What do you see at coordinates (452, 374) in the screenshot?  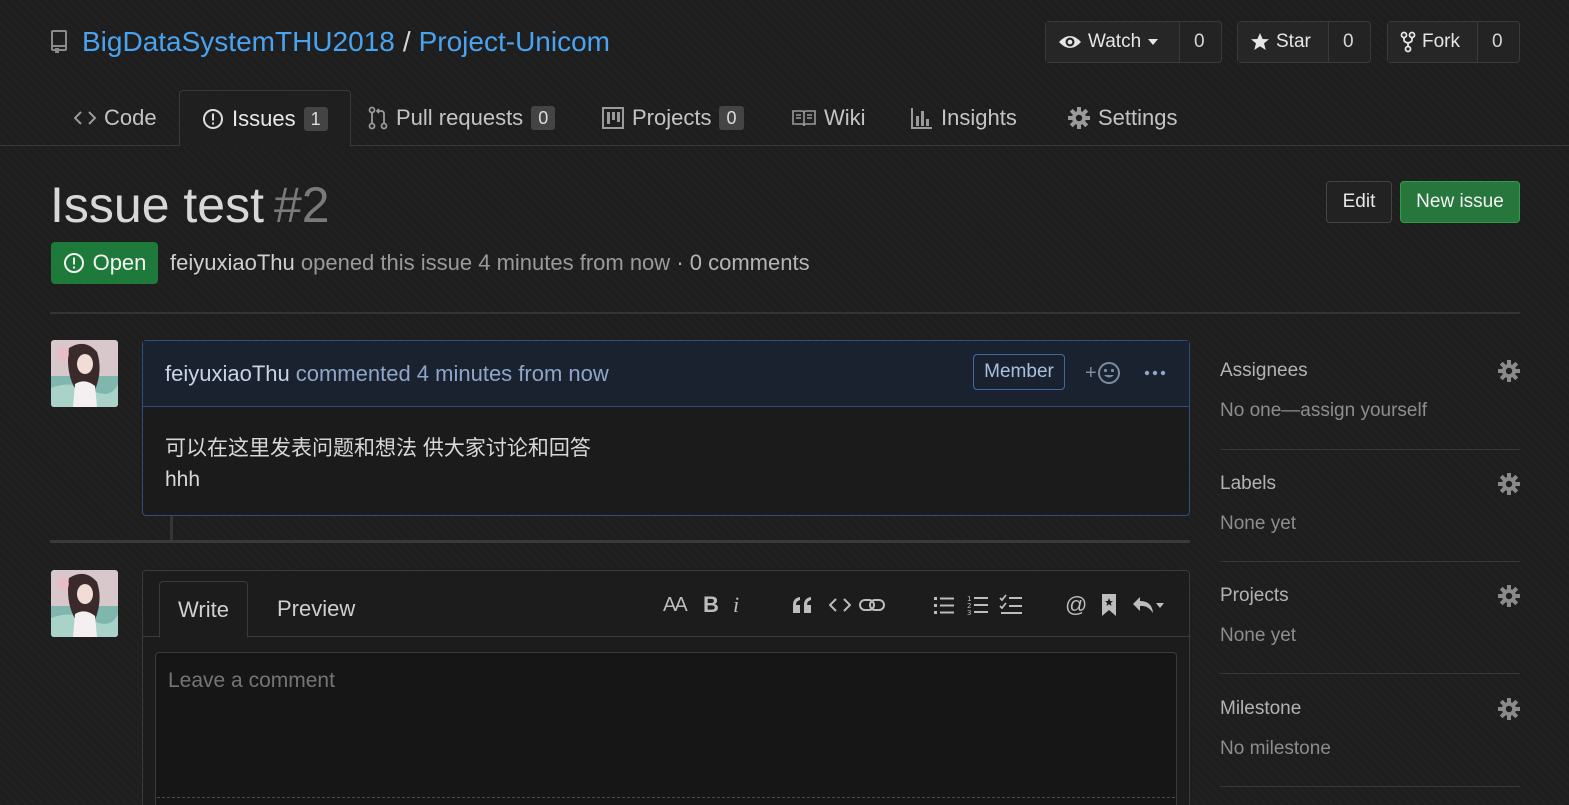 I see `comment-timestamp: commented 4 minutes from now` at bounding box center [452, 374].